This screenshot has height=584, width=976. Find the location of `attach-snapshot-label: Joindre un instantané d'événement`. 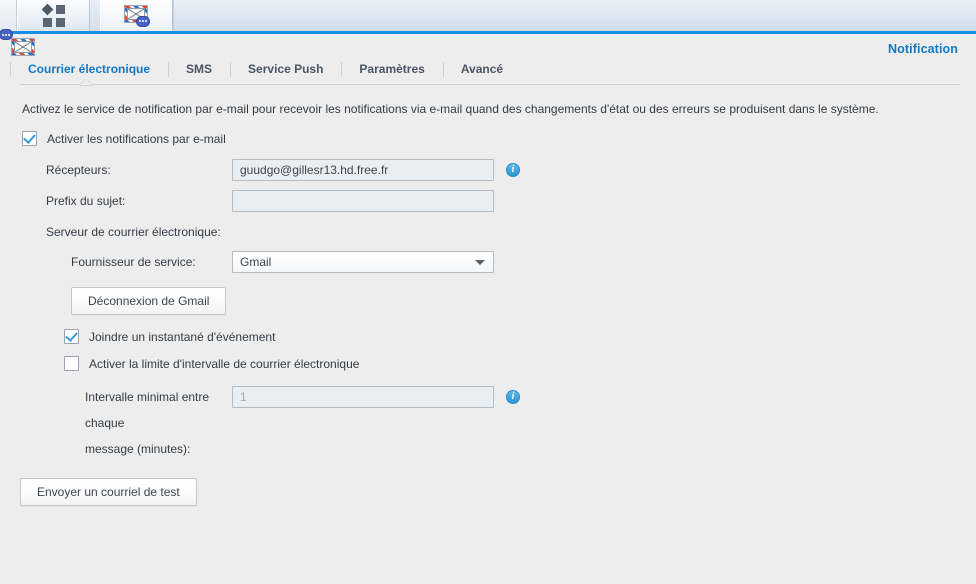

attach-snapshot-label: Joindre un instantané d'événement is located at coordinates (182, 336).